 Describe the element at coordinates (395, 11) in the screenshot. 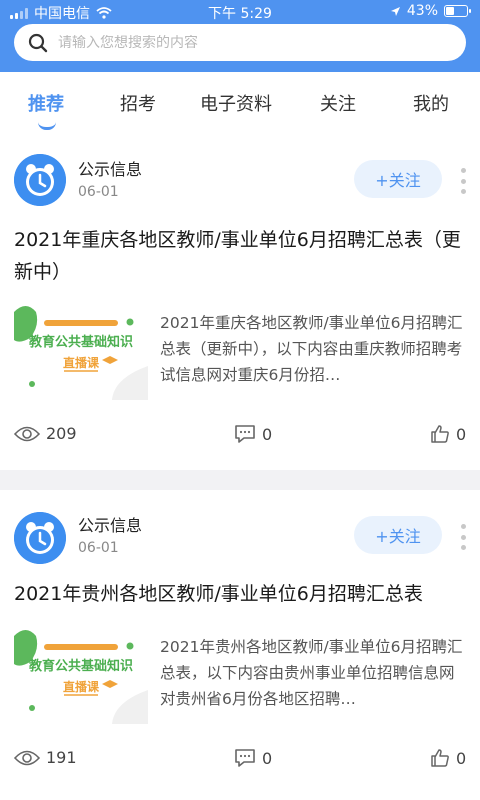

I see `location-arrow-icon` at that location.